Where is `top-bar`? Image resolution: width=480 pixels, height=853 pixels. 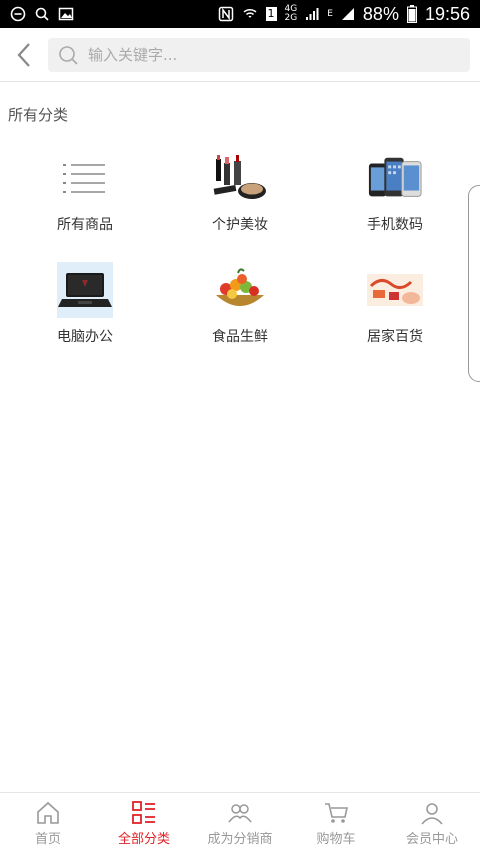 top-bar is located at coordinates (240, 55).